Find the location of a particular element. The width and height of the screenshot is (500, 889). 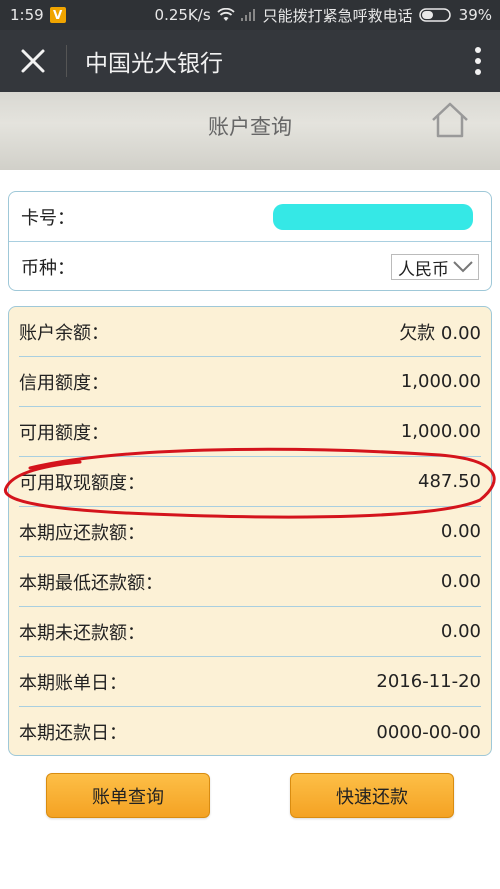

battery-percent: 39% is located at coordinates (475, 15).